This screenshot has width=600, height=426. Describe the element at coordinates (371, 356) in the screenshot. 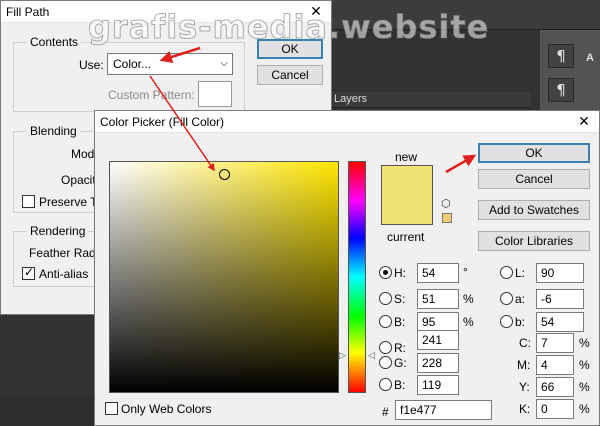

I see `hue-slider-right-arrow: ◁` at that location.